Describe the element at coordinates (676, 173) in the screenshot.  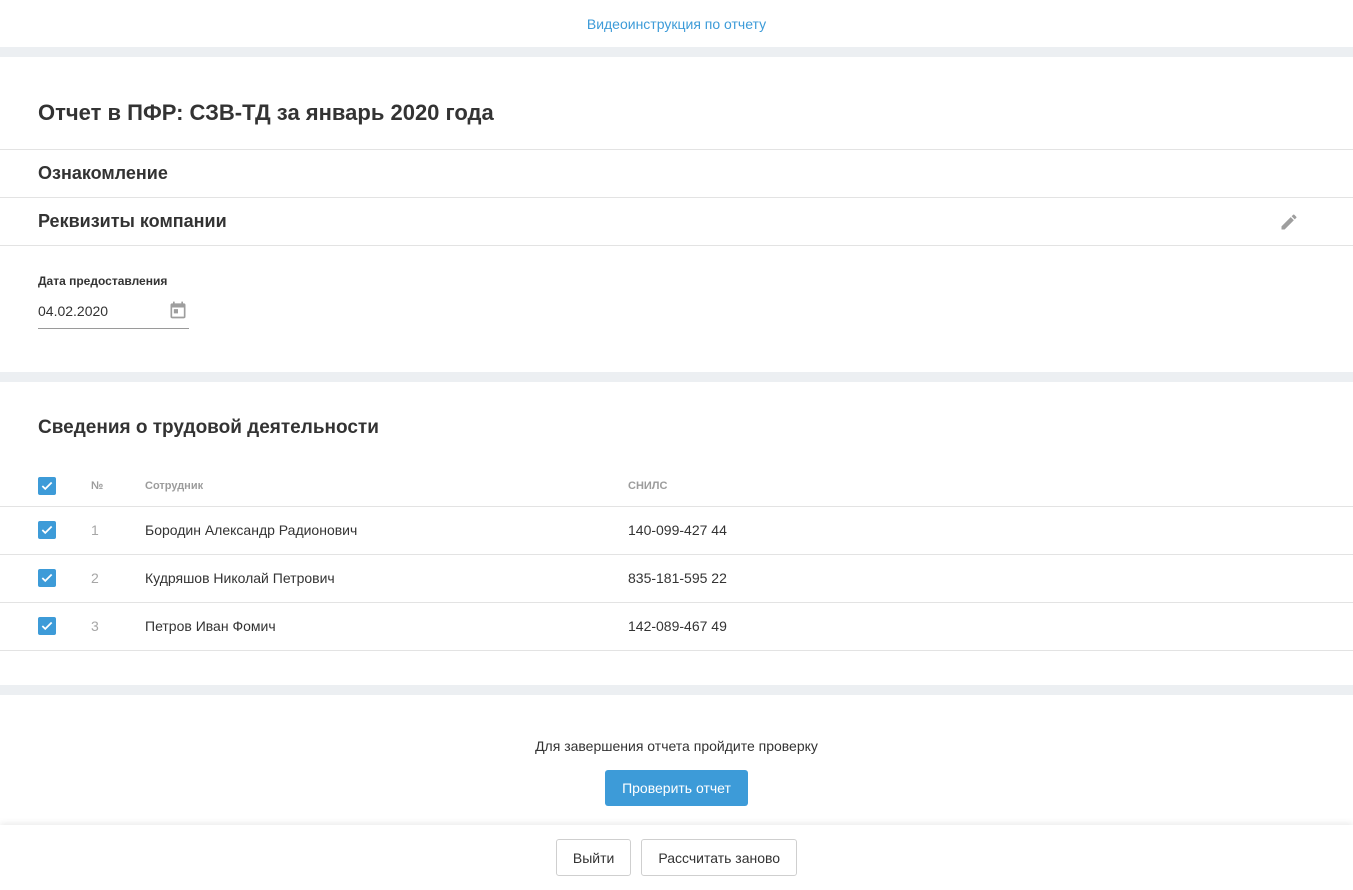
I see `section-intro: Ознакомление` at that location.